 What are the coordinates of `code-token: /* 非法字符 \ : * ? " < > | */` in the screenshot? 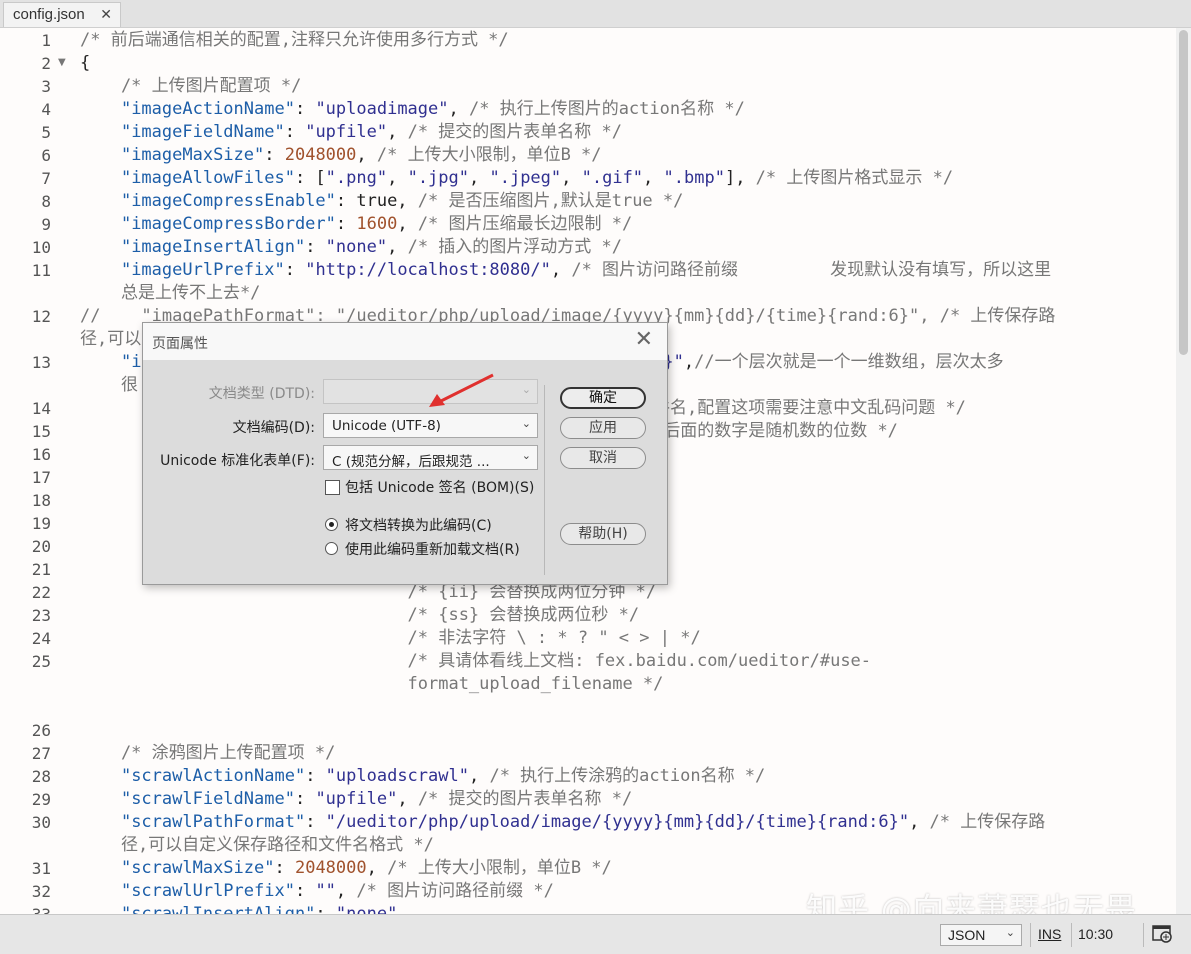 It's located at (390, 638).